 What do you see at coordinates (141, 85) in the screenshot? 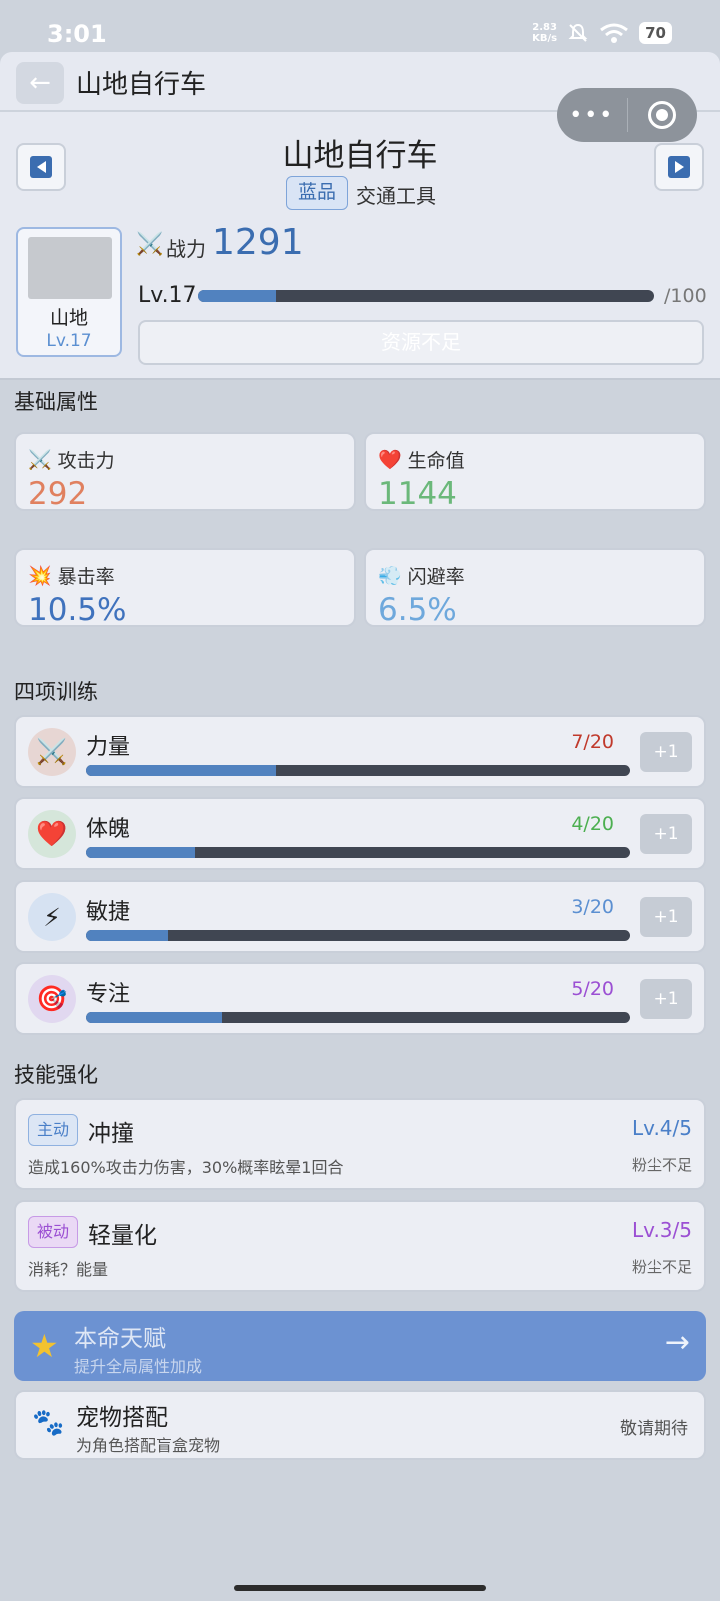
I see `page-title: 山地自行车` at bounding box center [141, 85].